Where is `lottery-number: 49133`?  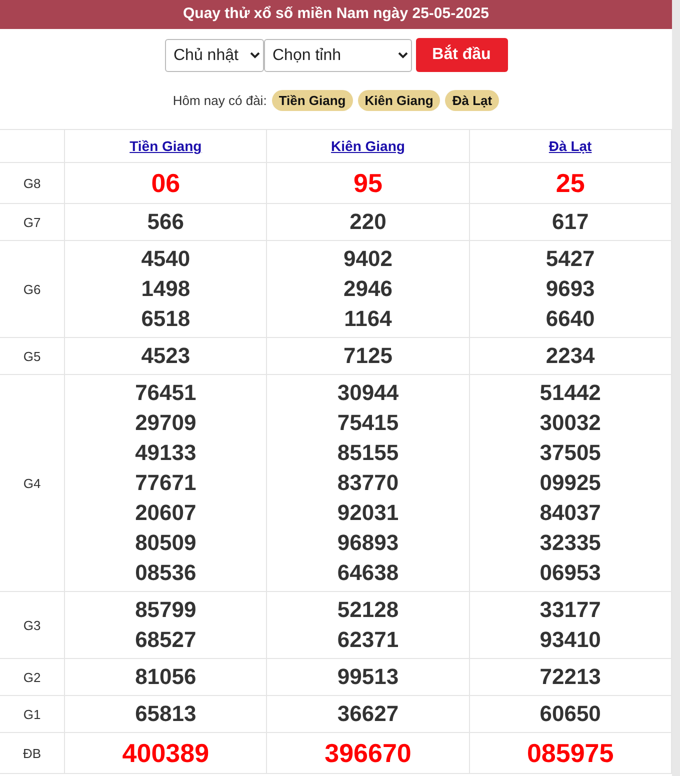 lottery-number: 49133 is located at coordinates (166, 453).